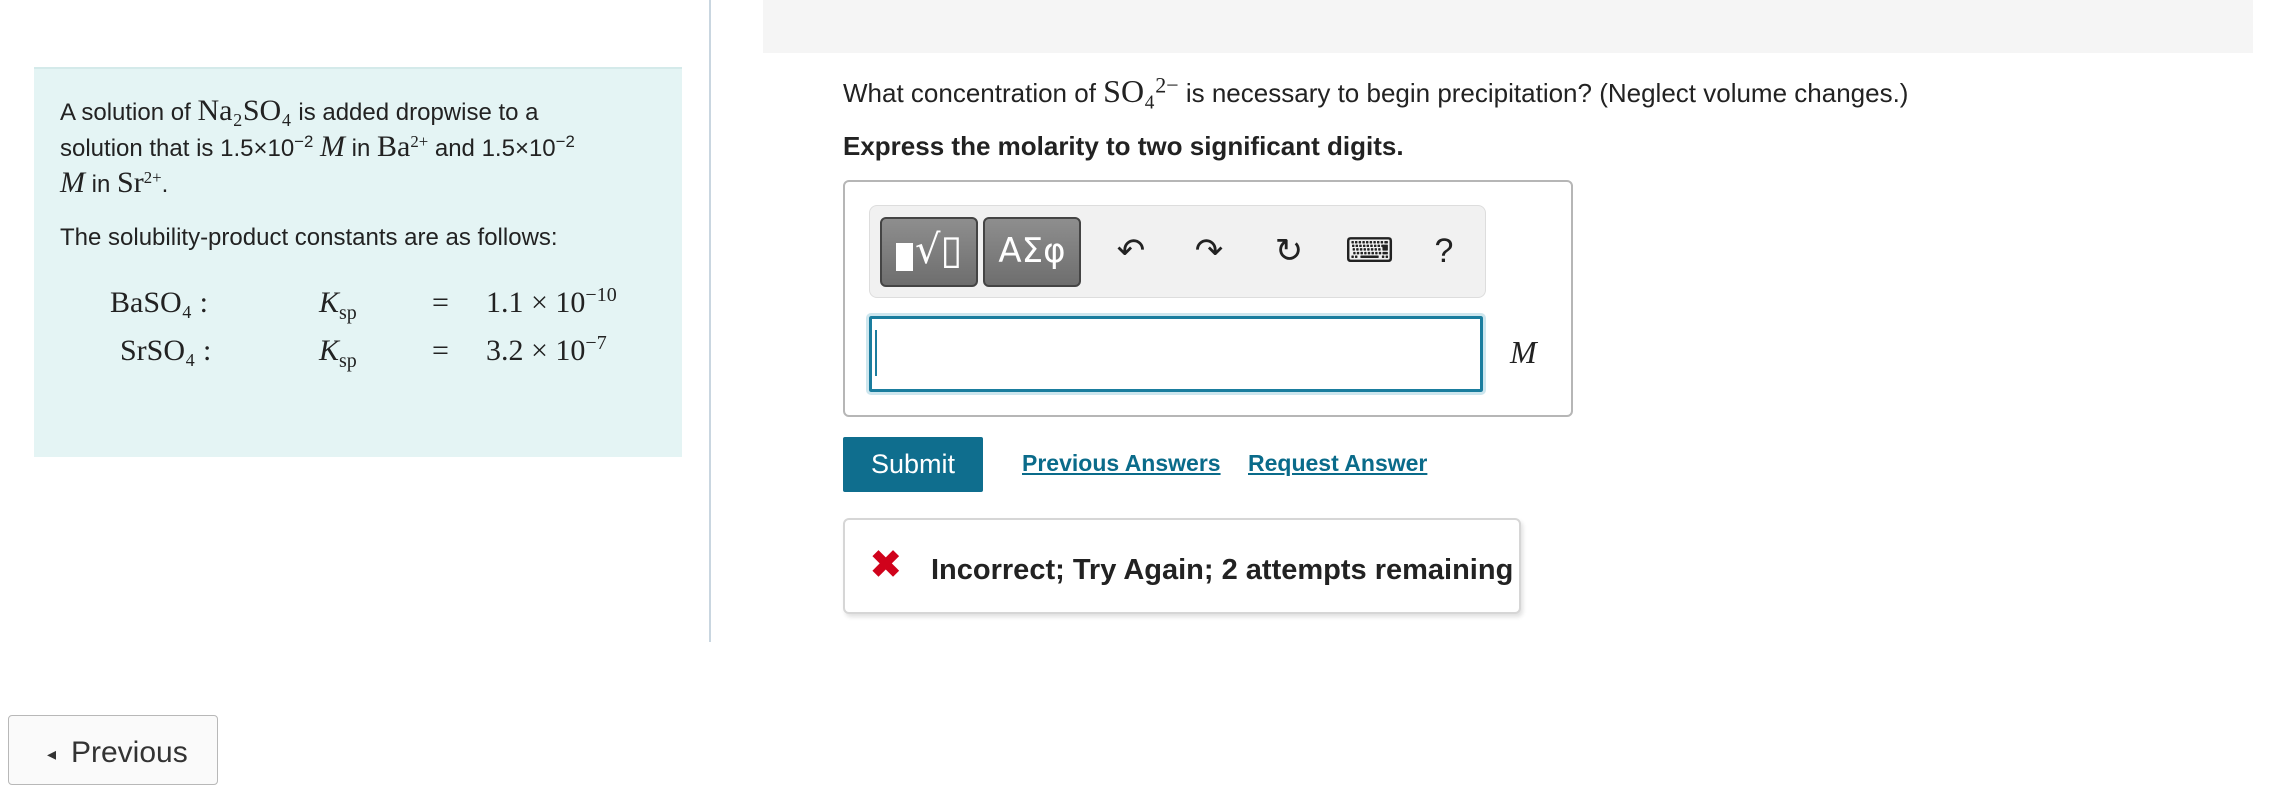 Image resolution: width=2278 pixels, height=785 pixels. I want to click on conc1-exponent: −2, so click(304, 141).